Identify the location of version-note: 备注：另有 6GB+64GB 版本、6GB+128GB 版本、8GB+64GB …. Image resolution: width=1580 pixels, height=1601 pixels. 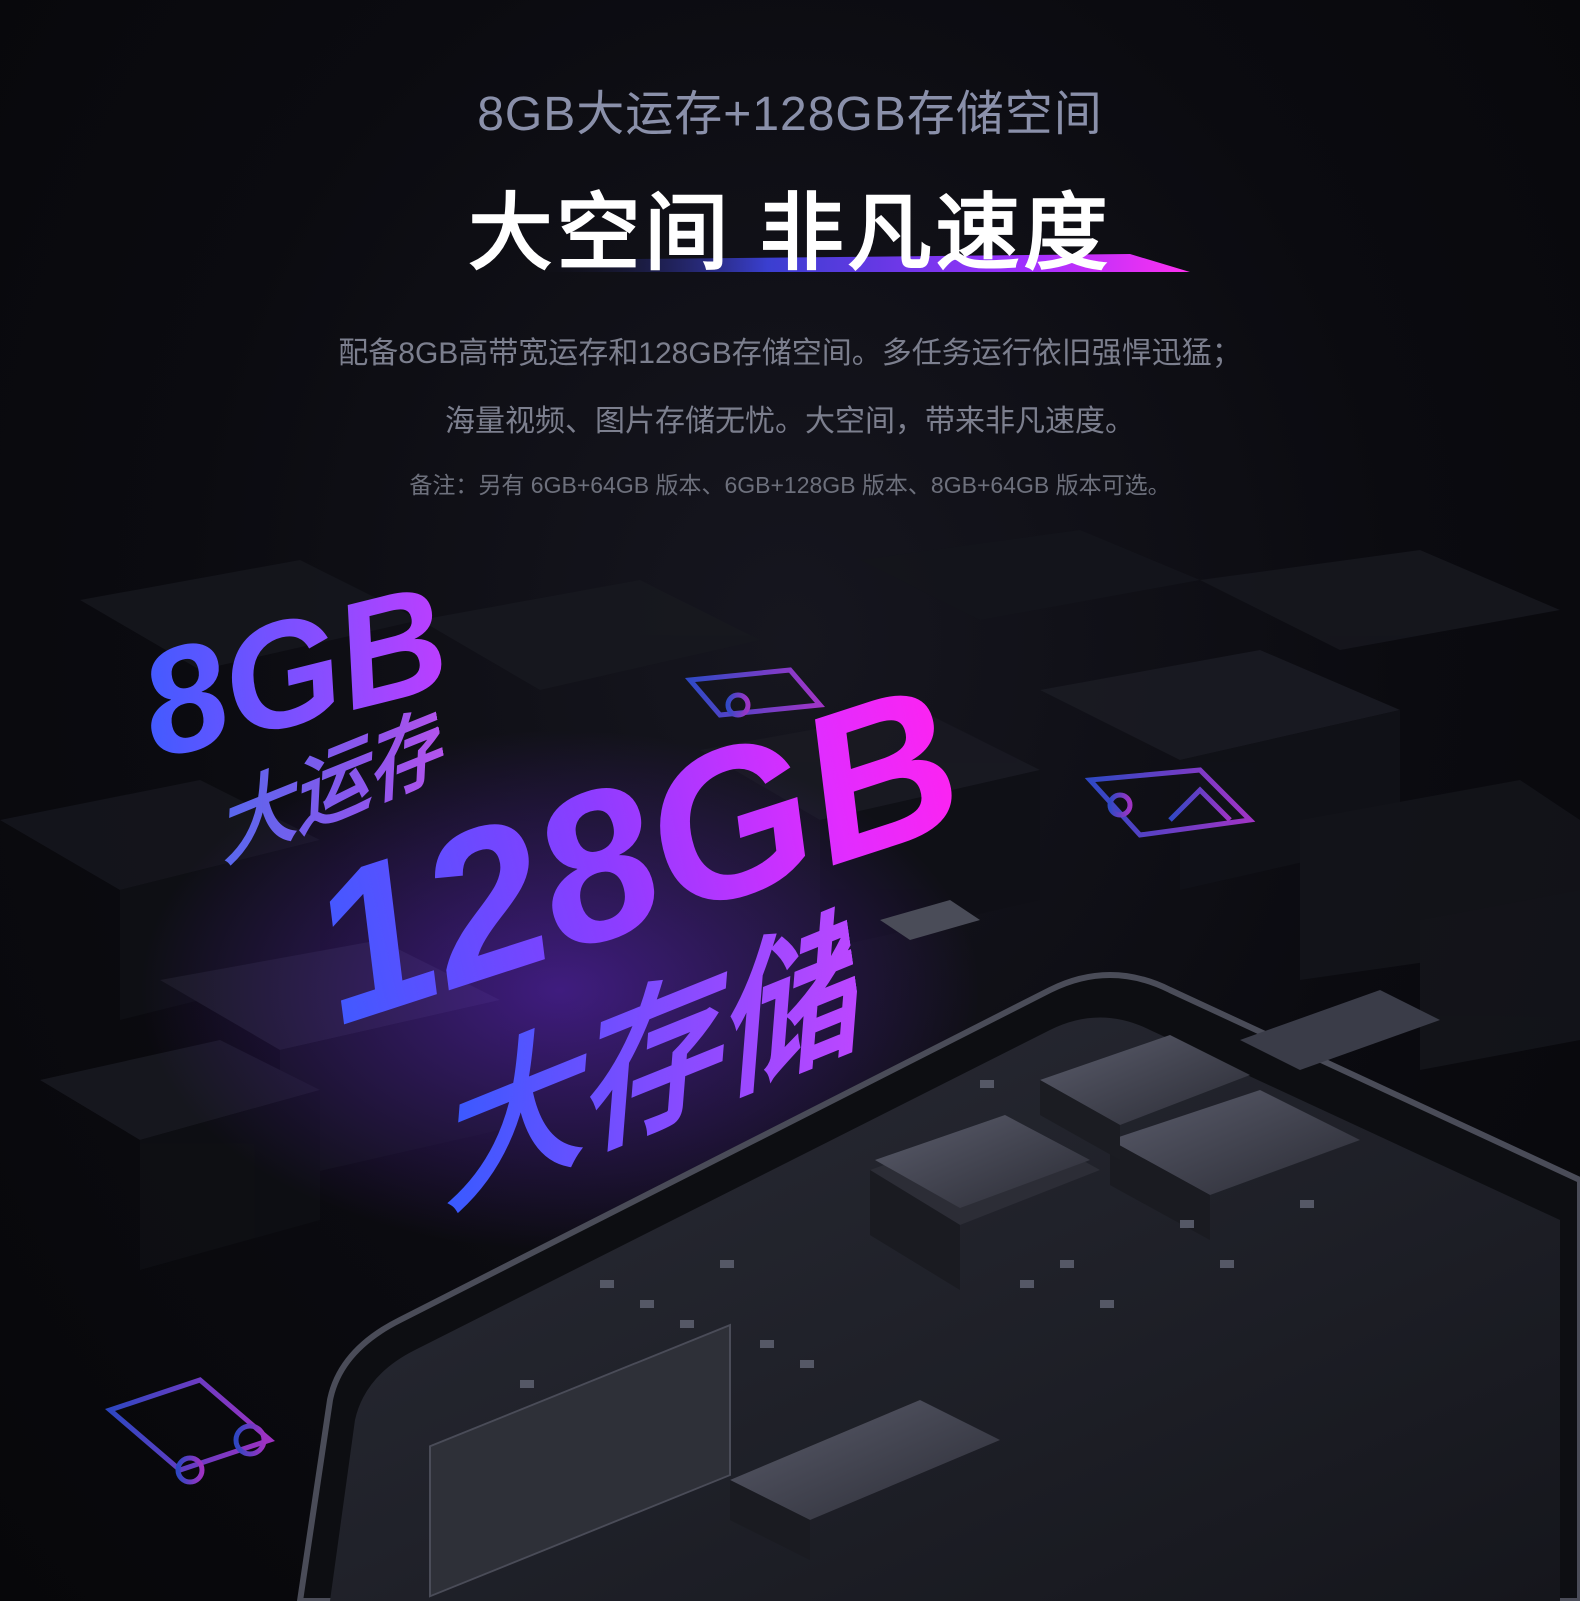
(790, 485).